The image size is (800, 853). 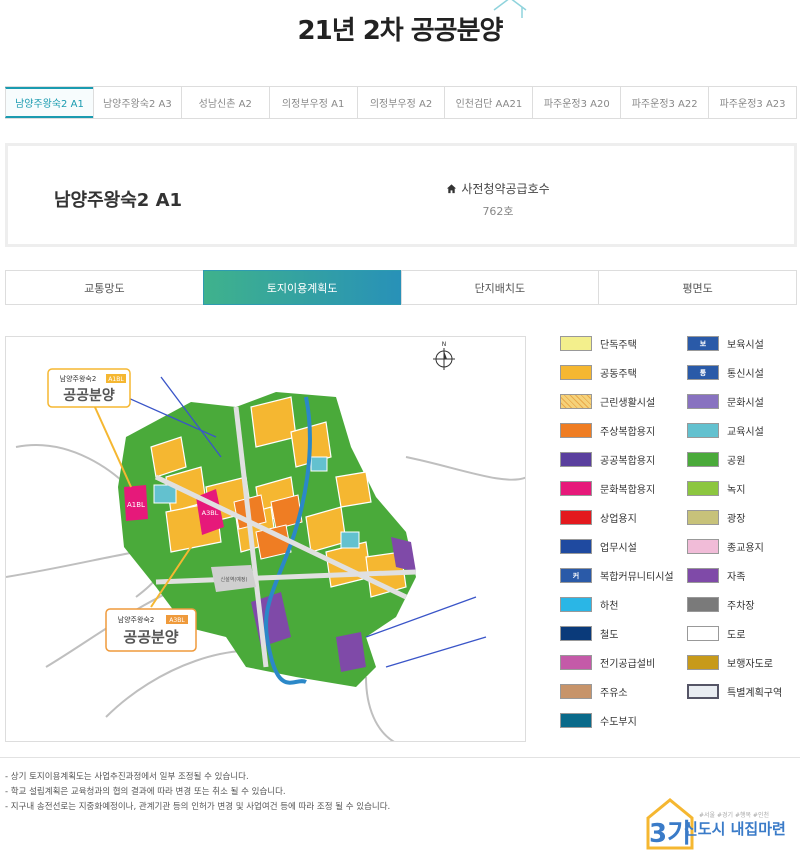 What do you see at coordinates (628, 664) in the screenshot?
I see `legend-label: 전기공급설비` at bounding box center [628, 664].